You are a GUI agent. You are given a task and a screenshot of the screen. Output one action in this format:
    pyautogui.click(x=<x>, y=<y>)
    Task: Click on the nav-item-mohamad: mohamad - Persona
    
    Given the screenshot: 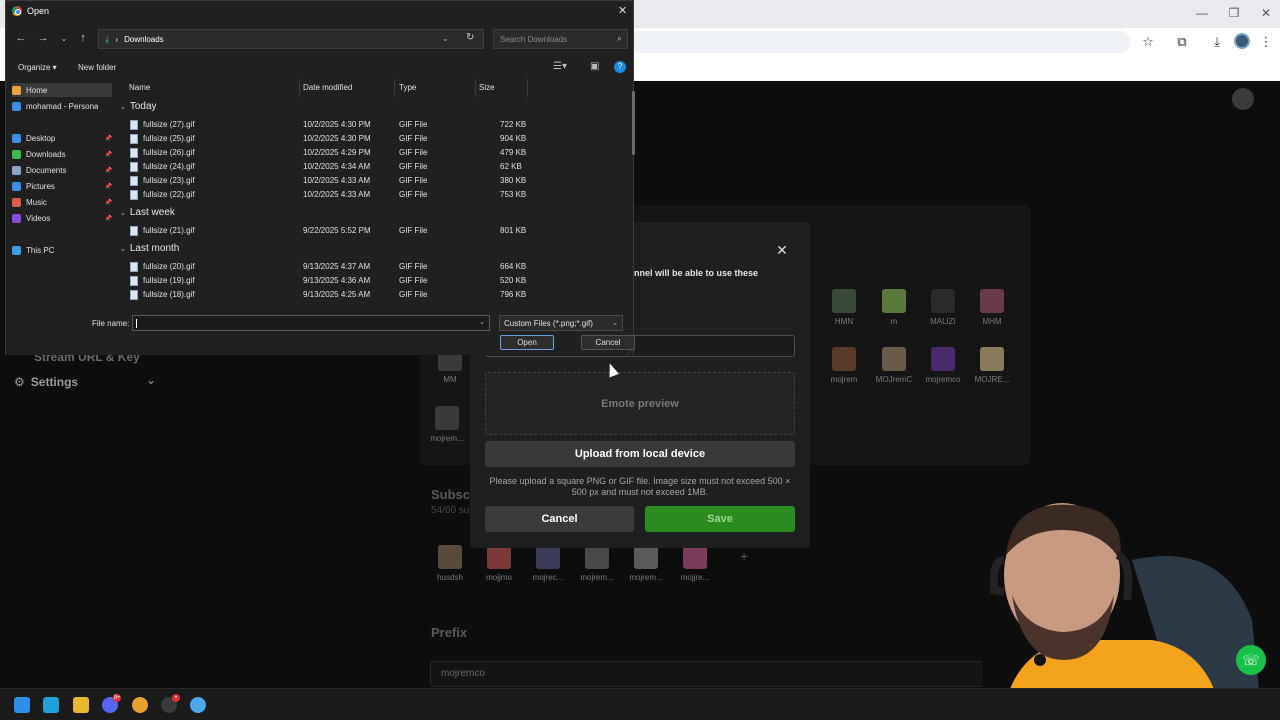 What is the action you would take?
    pyautogui.click(x=62, y=106)
    